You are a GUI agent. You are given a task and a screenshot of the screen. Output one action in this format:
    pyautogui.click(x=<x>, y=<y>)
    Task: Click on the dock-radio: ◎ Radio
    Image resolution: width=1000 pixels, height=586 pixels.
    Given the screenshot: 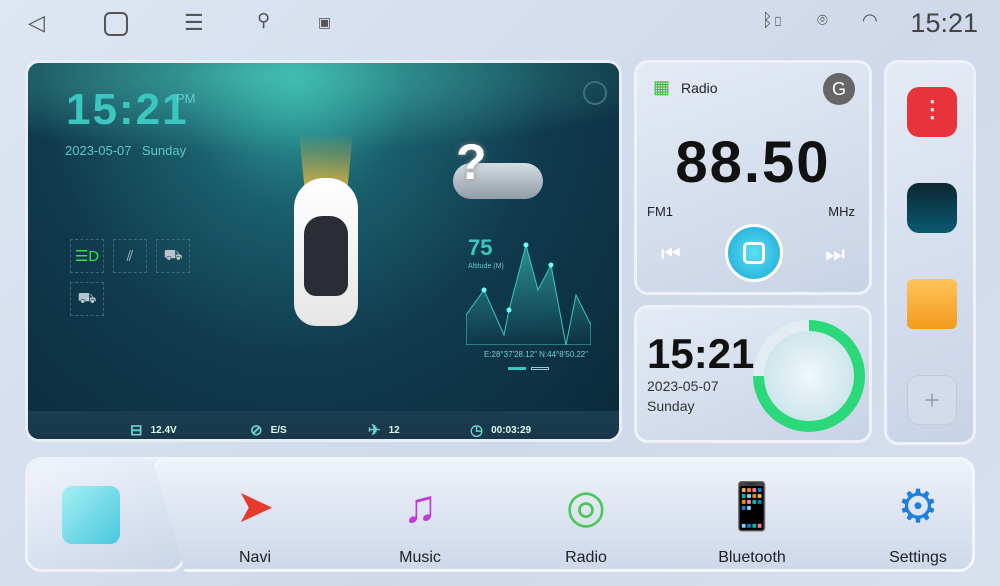 What is the action you would take?
    pyautogui.click(x=586, y=521)
    